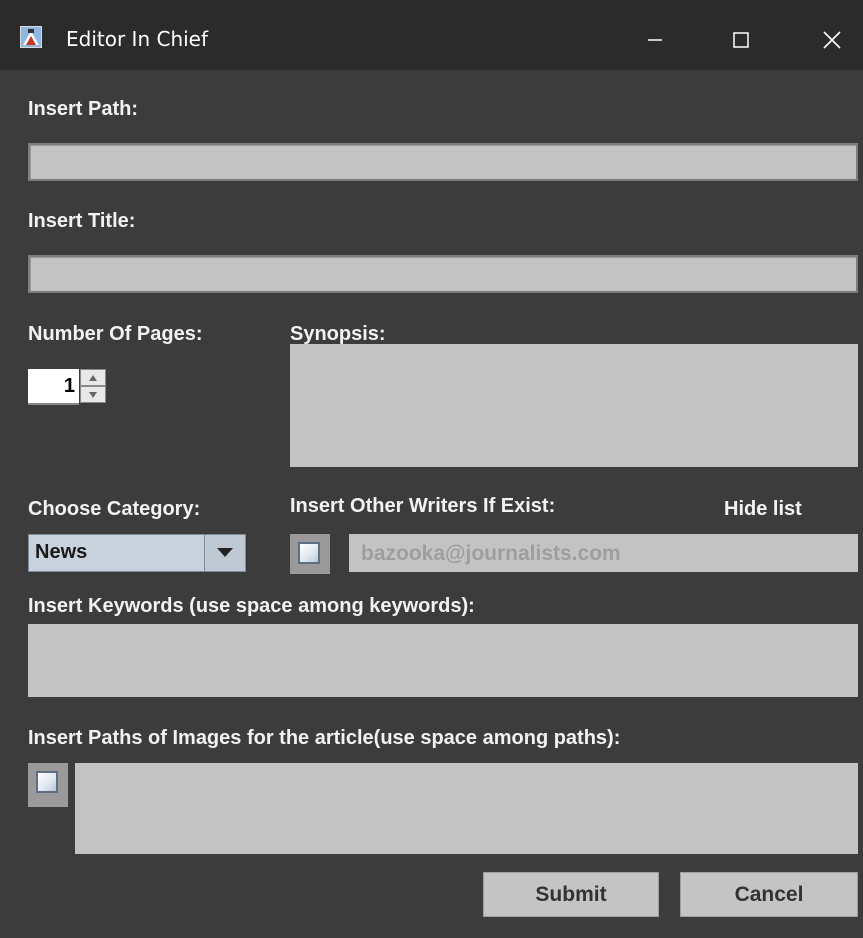  I want to click on hide-list-link: Hide list, so click(763, 509).